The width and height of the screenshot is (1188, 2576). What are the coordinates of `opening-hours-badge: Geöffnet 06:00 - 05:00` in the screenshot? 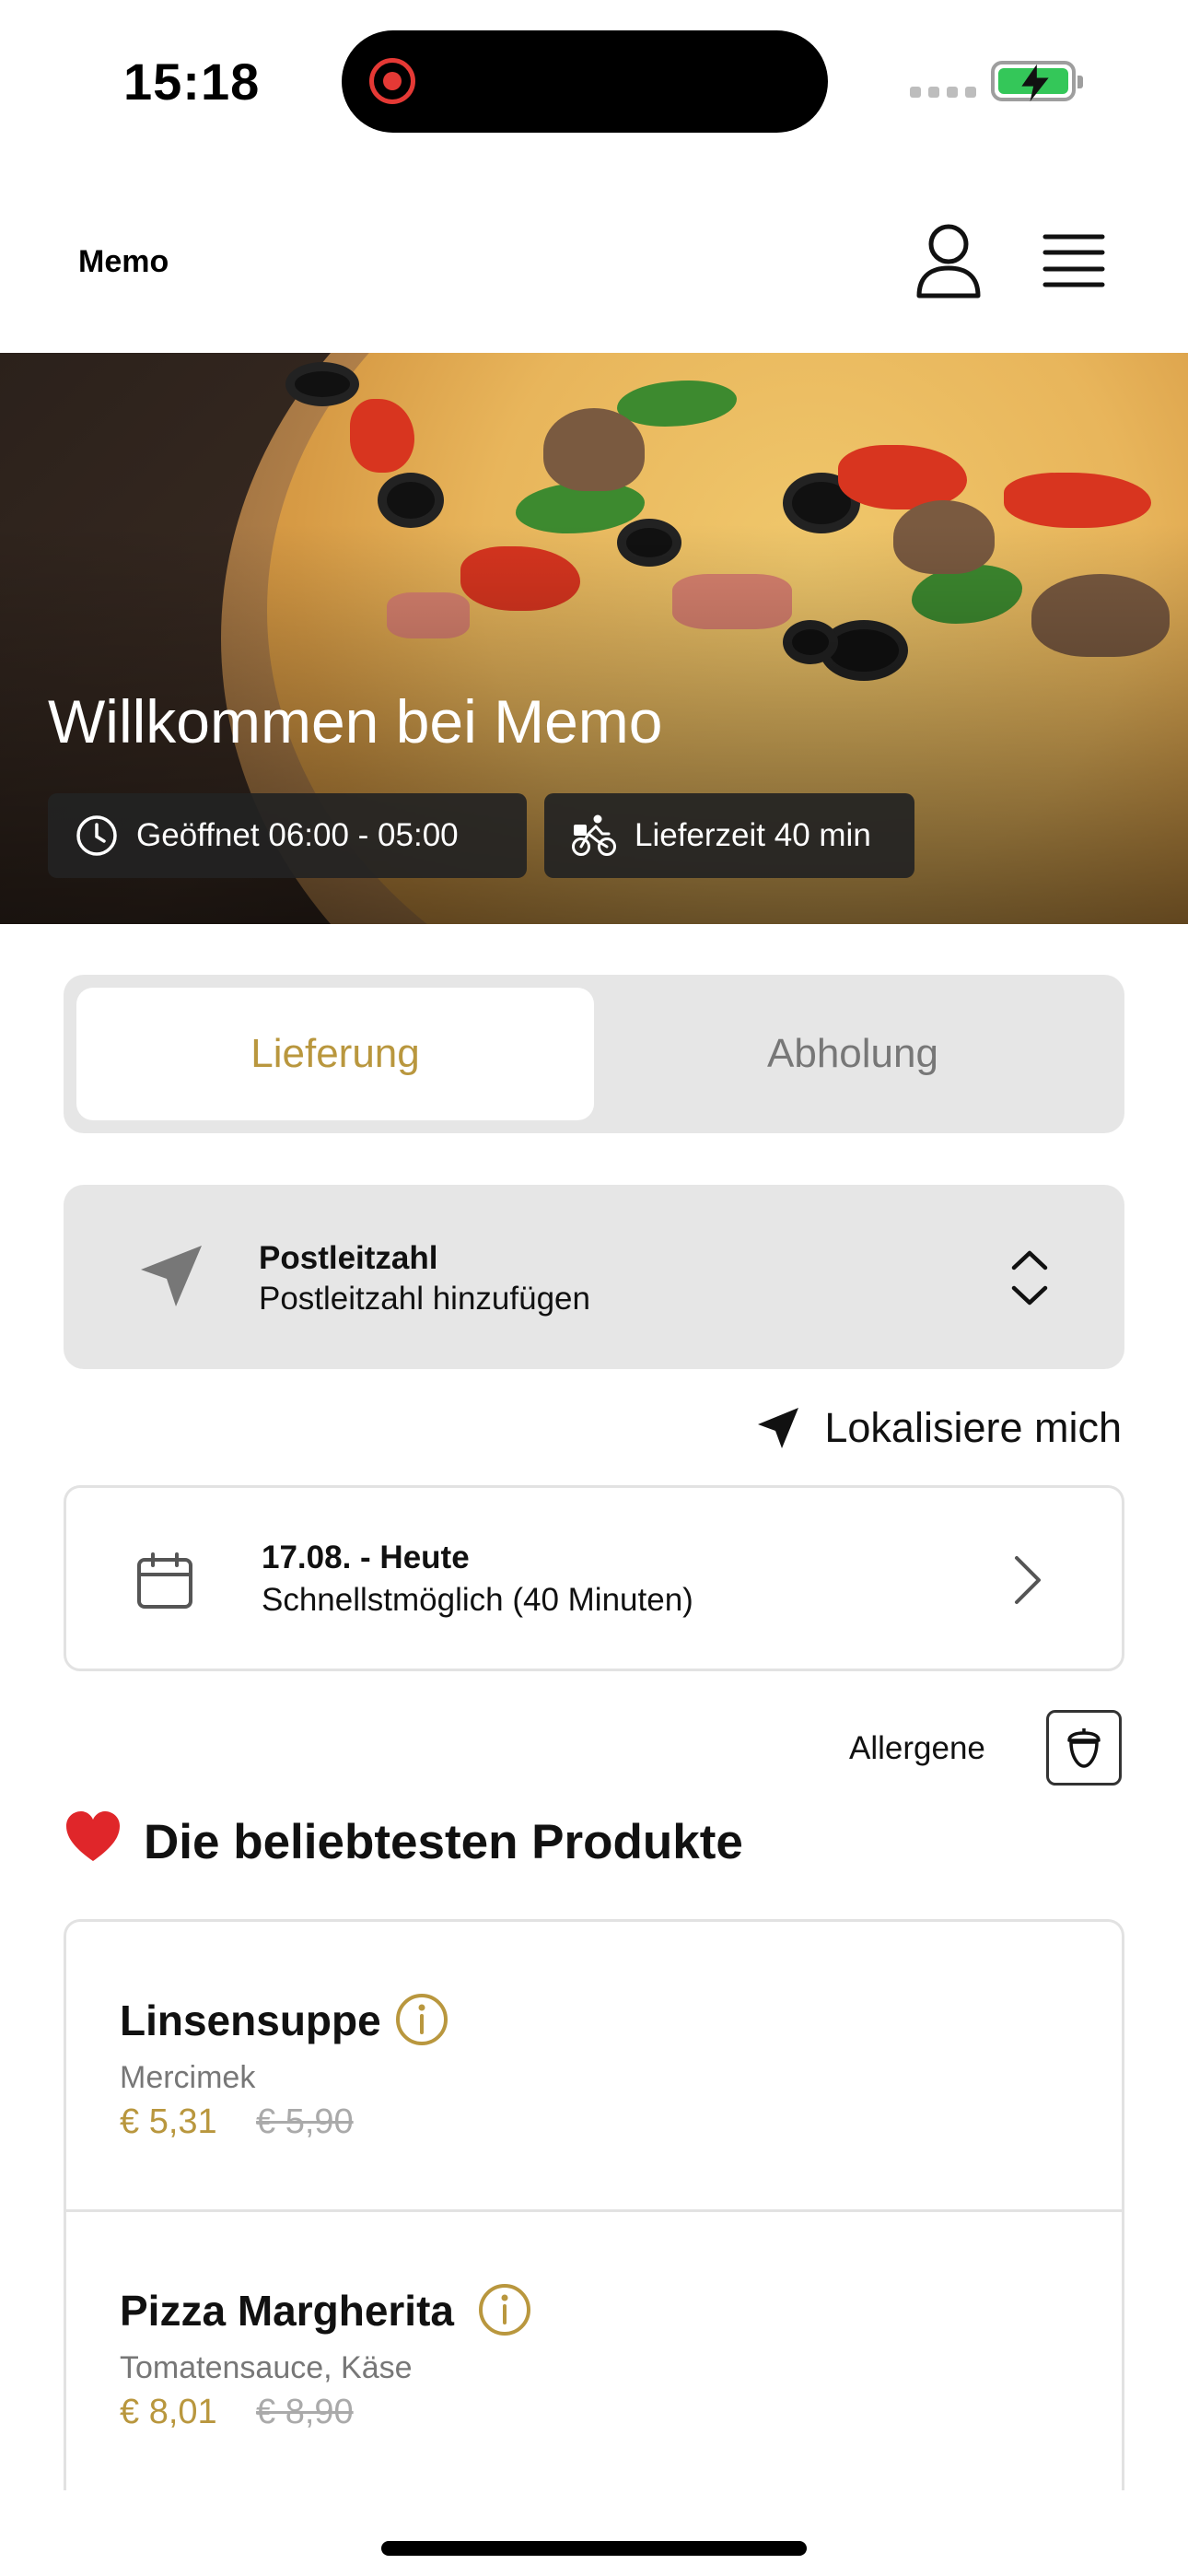 It's located at (287, 835).